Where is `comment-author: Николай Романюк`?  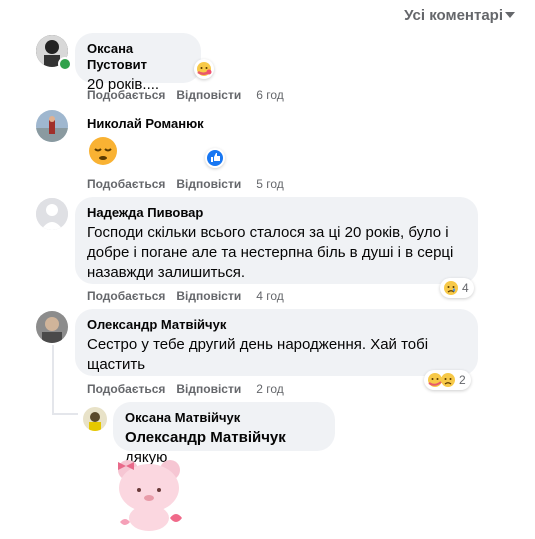 comment-author: Николай Романюк is located at coordinates (150, 124).